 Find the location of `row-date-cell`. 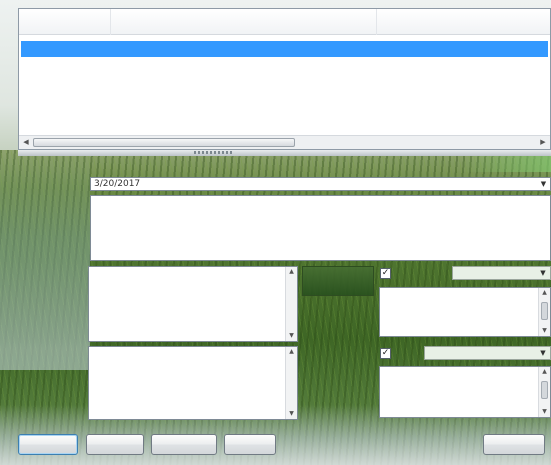

row-date-cell is located at coordinates (66, 49).